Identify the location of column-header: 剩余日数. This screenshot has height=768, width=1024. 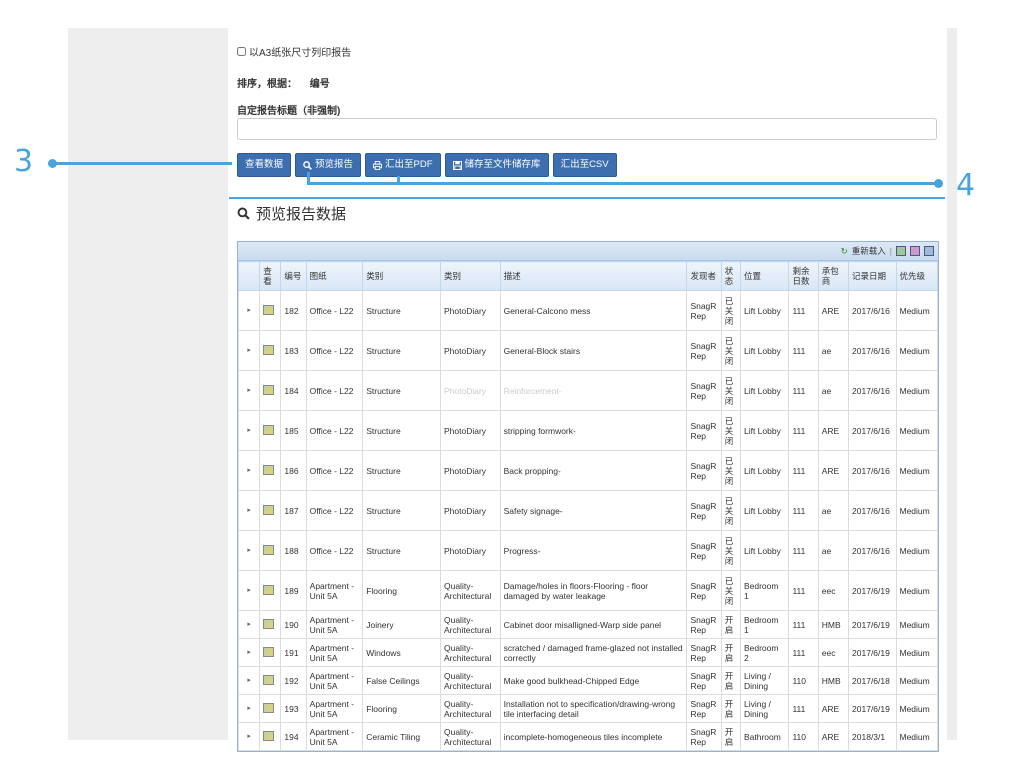
(803, 276).